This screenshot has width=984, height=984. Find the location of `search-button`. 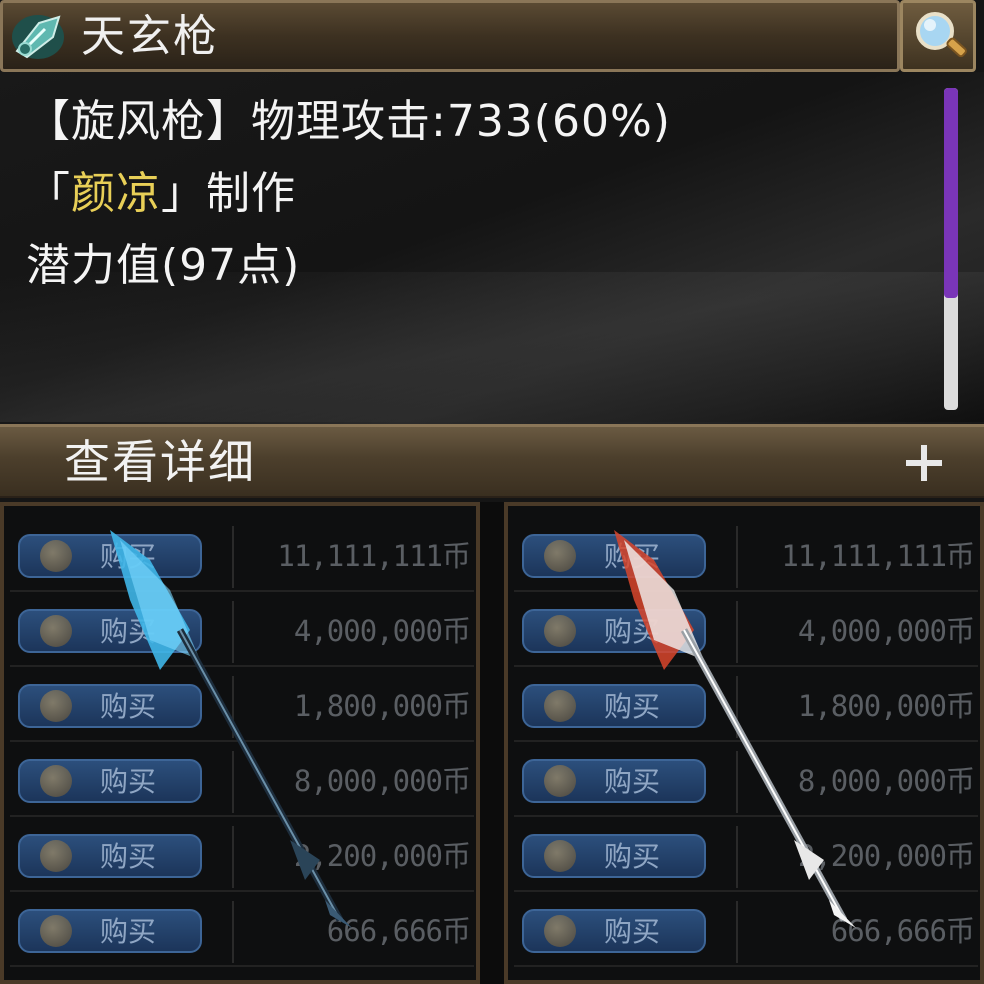

search-button is located at coordinates (938, 36).